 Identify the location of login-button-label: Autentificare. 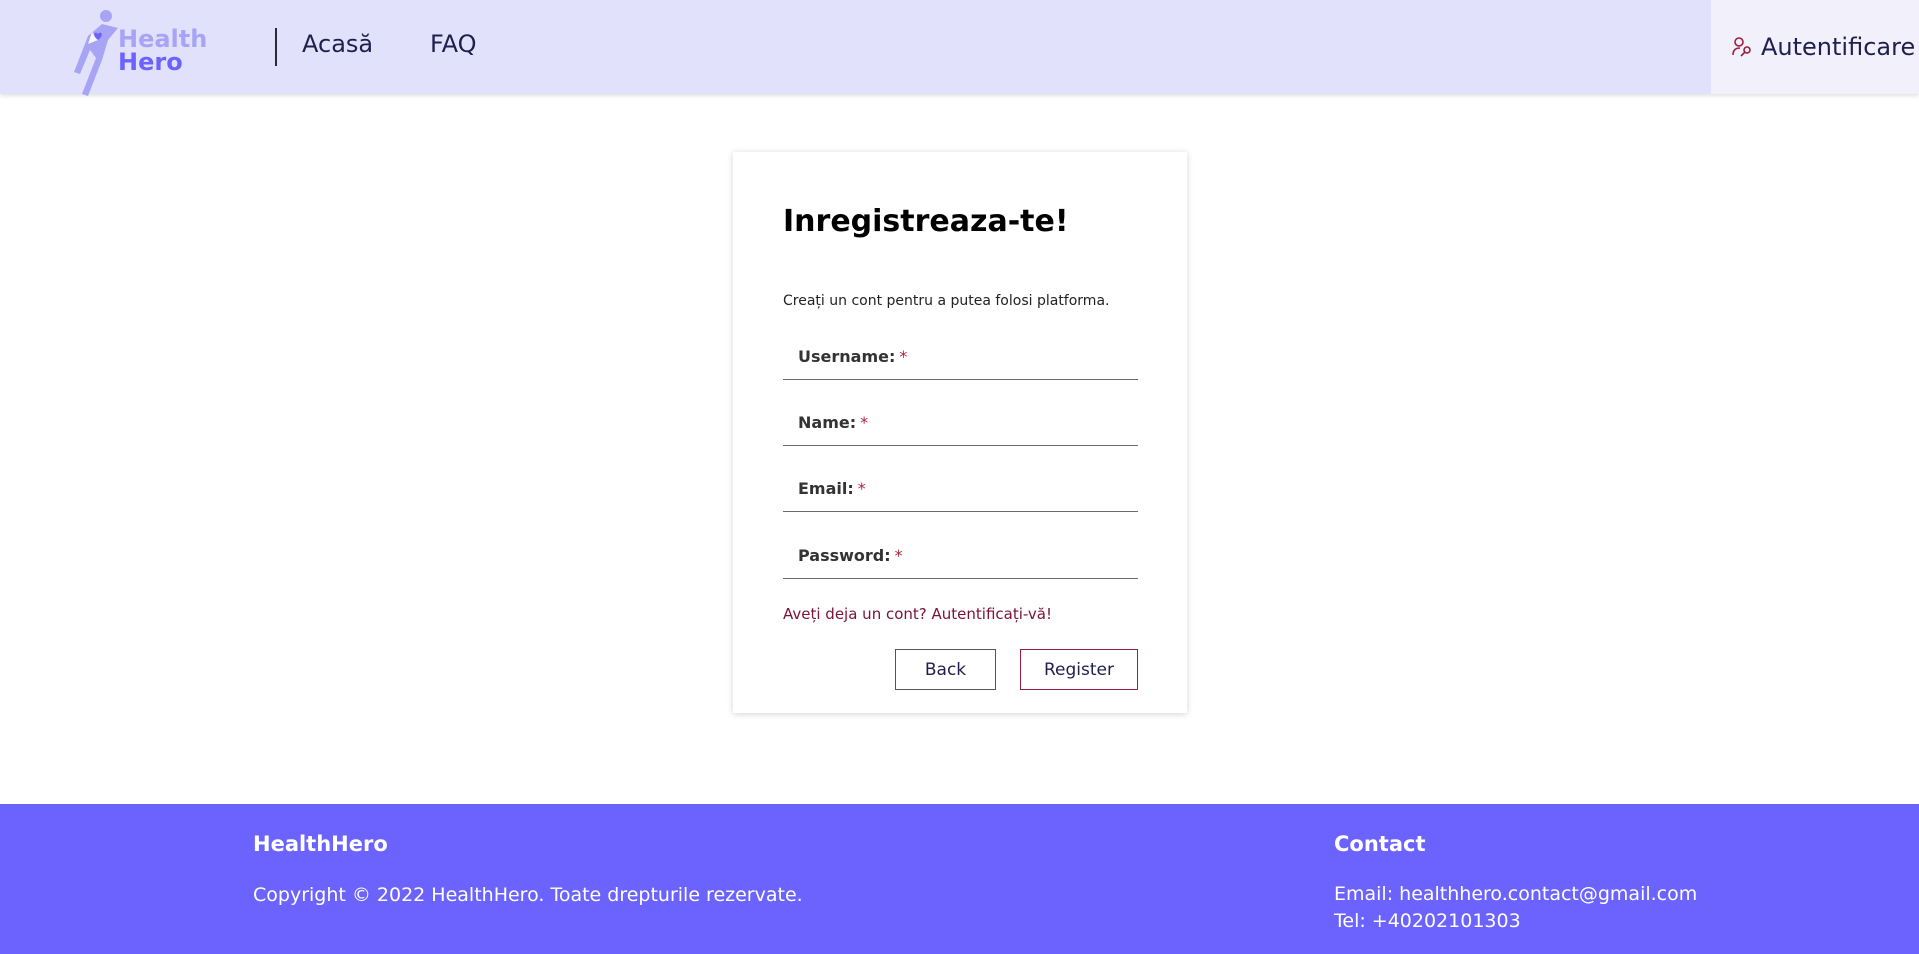
(1838, 47).